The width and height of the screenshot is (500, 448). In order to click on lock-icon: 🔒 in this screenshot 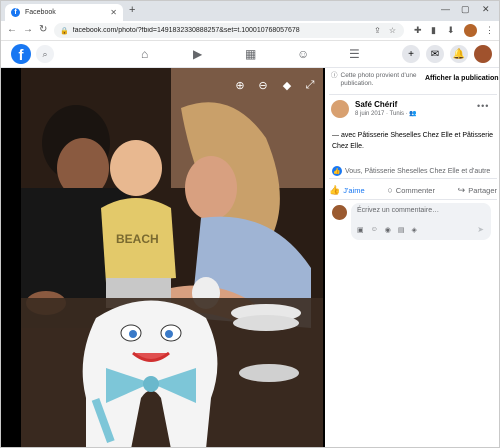, I will do `click(64, 31)`.